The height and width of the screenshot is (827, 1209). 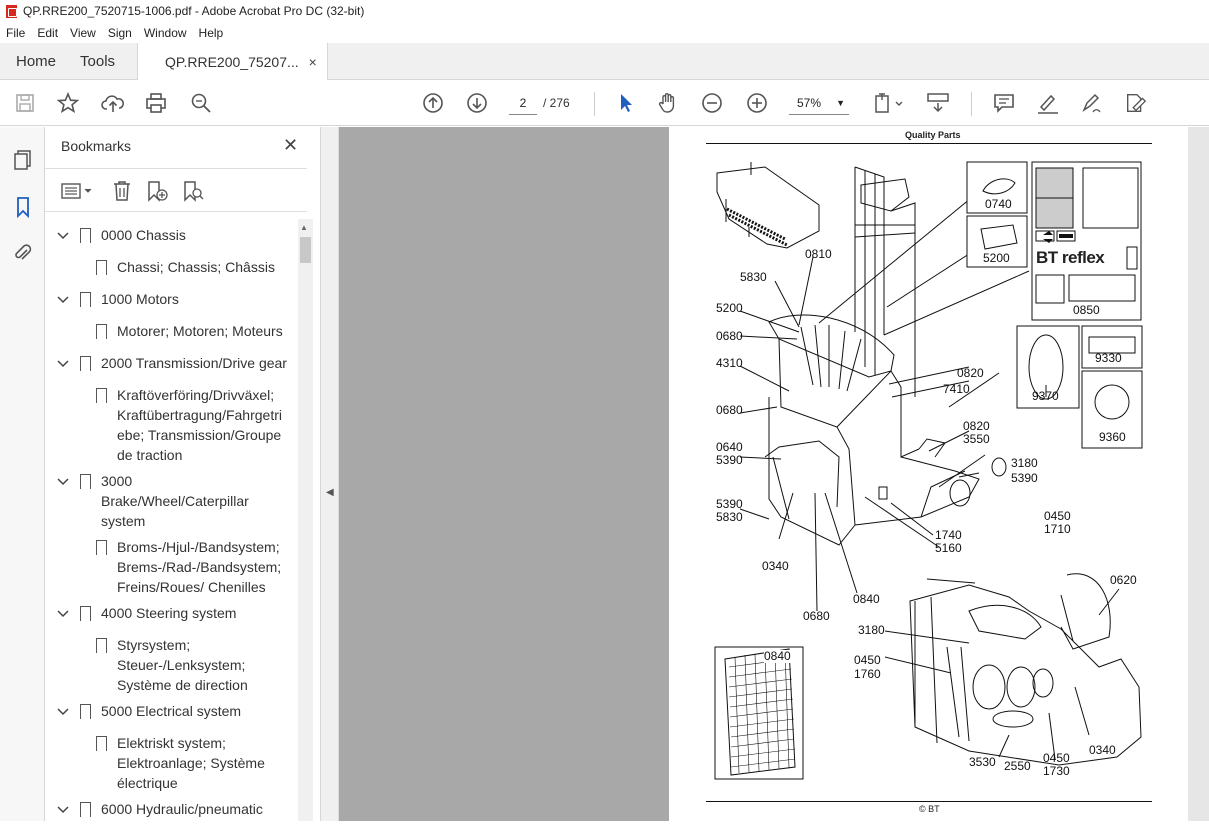 I want to click on bookmark-item: 3000 Brake/Wheel/Caterpillar system, so click(x=171, y=501).